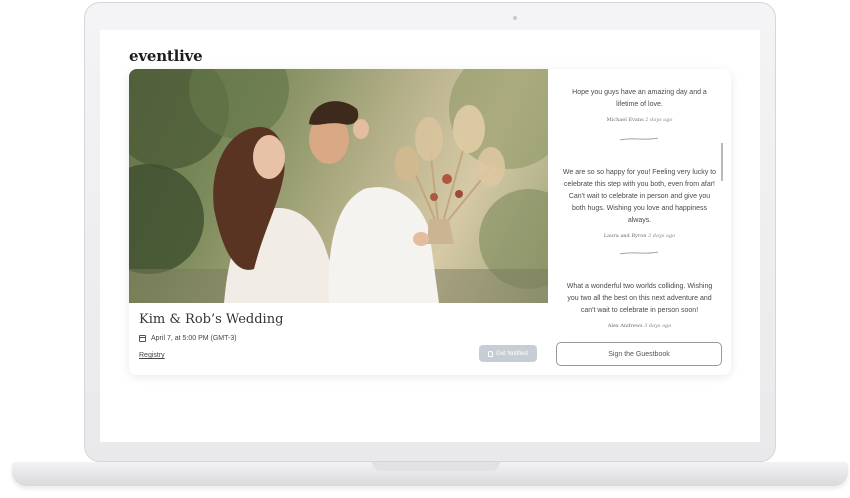  Describe the element at coordinates (625, 120) in the screenshot. I see `author-name: Michael Evans` at that location.